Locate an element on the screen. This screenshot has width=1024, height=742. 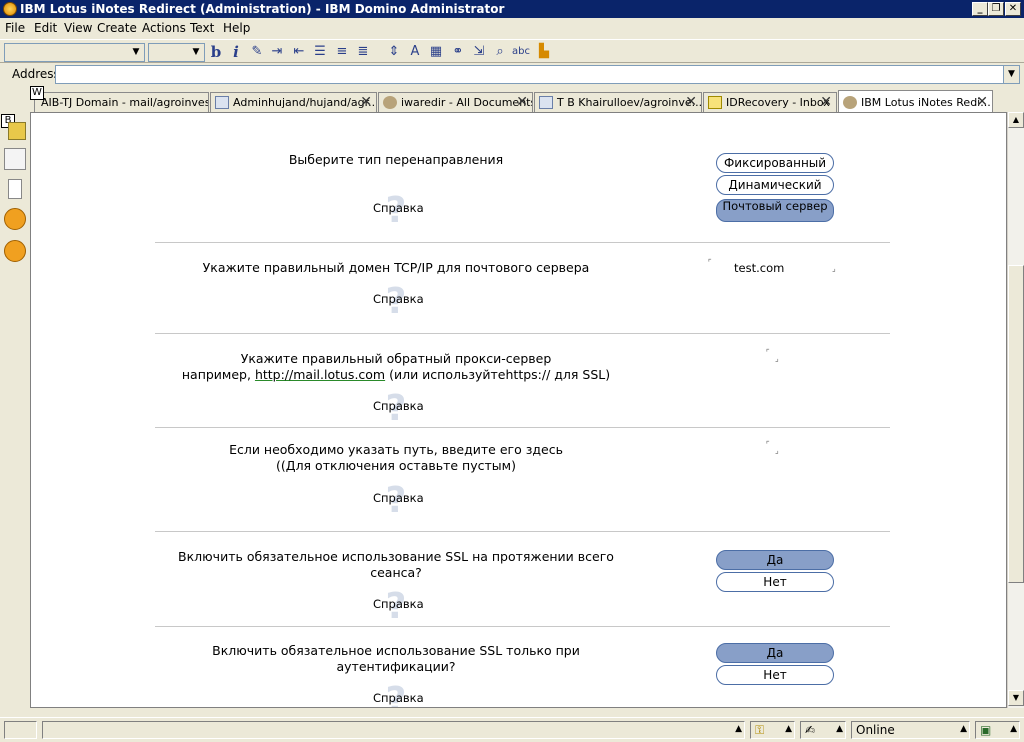
menu-actions: Actions is located at coordinates (164, 28).